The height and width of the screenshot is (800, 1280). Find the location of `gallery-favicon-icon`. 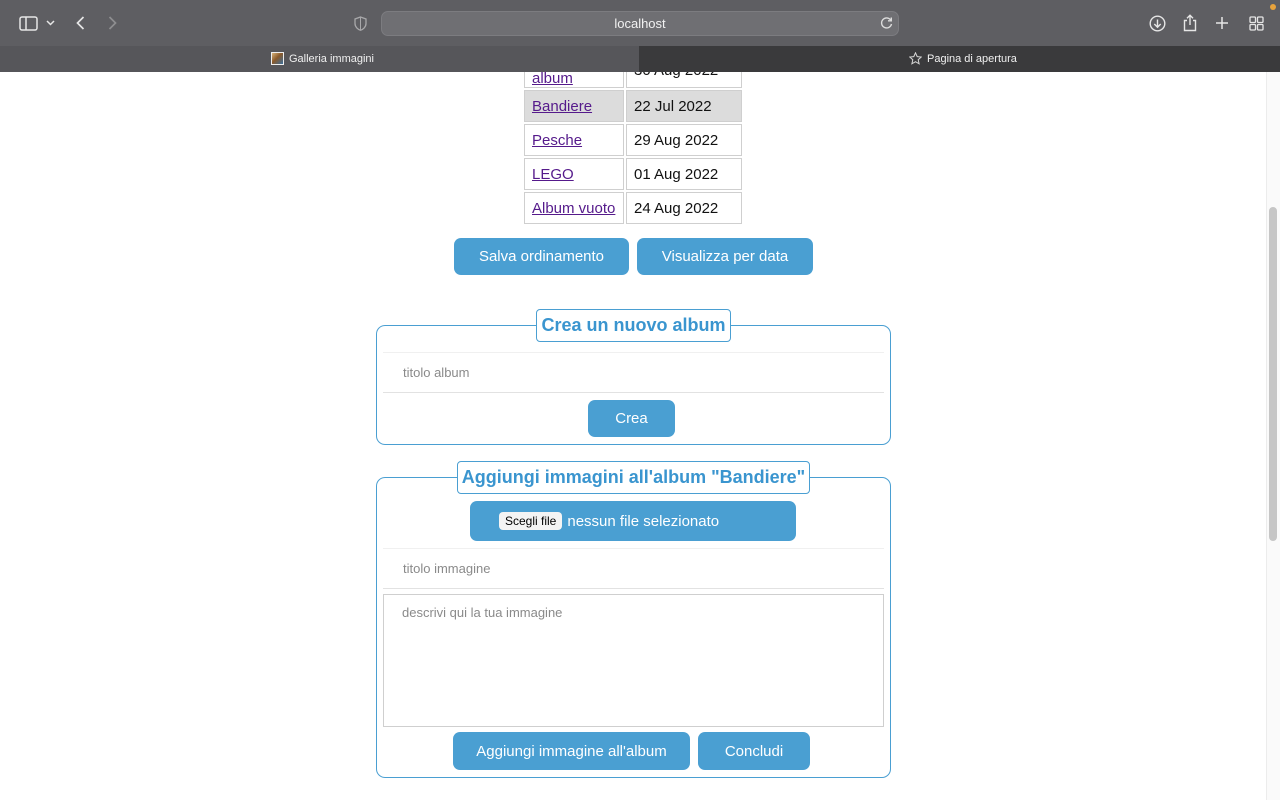

gallery-favicon-icon is located at coordinates (277, 58).